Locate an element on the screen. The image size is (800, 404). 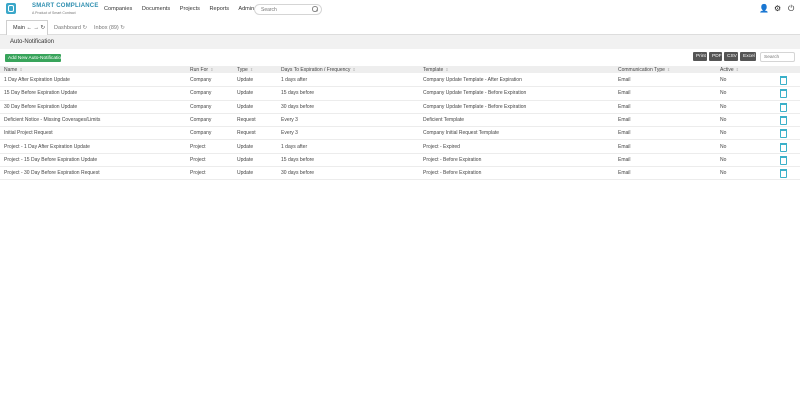
brand-name: SMART COMPLIANCE is located at coordinates (65, 6).